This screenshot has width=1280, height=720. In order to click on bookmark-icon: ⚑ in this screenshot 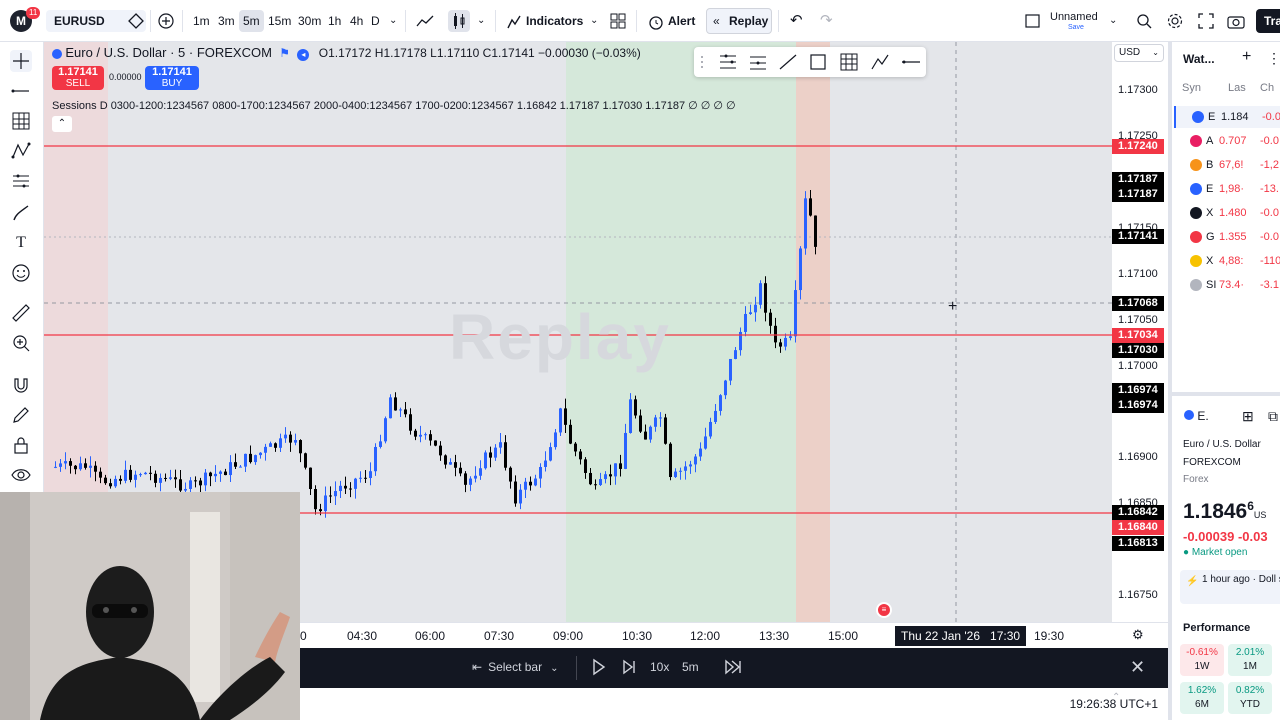, I will do `click(284, 53)`.